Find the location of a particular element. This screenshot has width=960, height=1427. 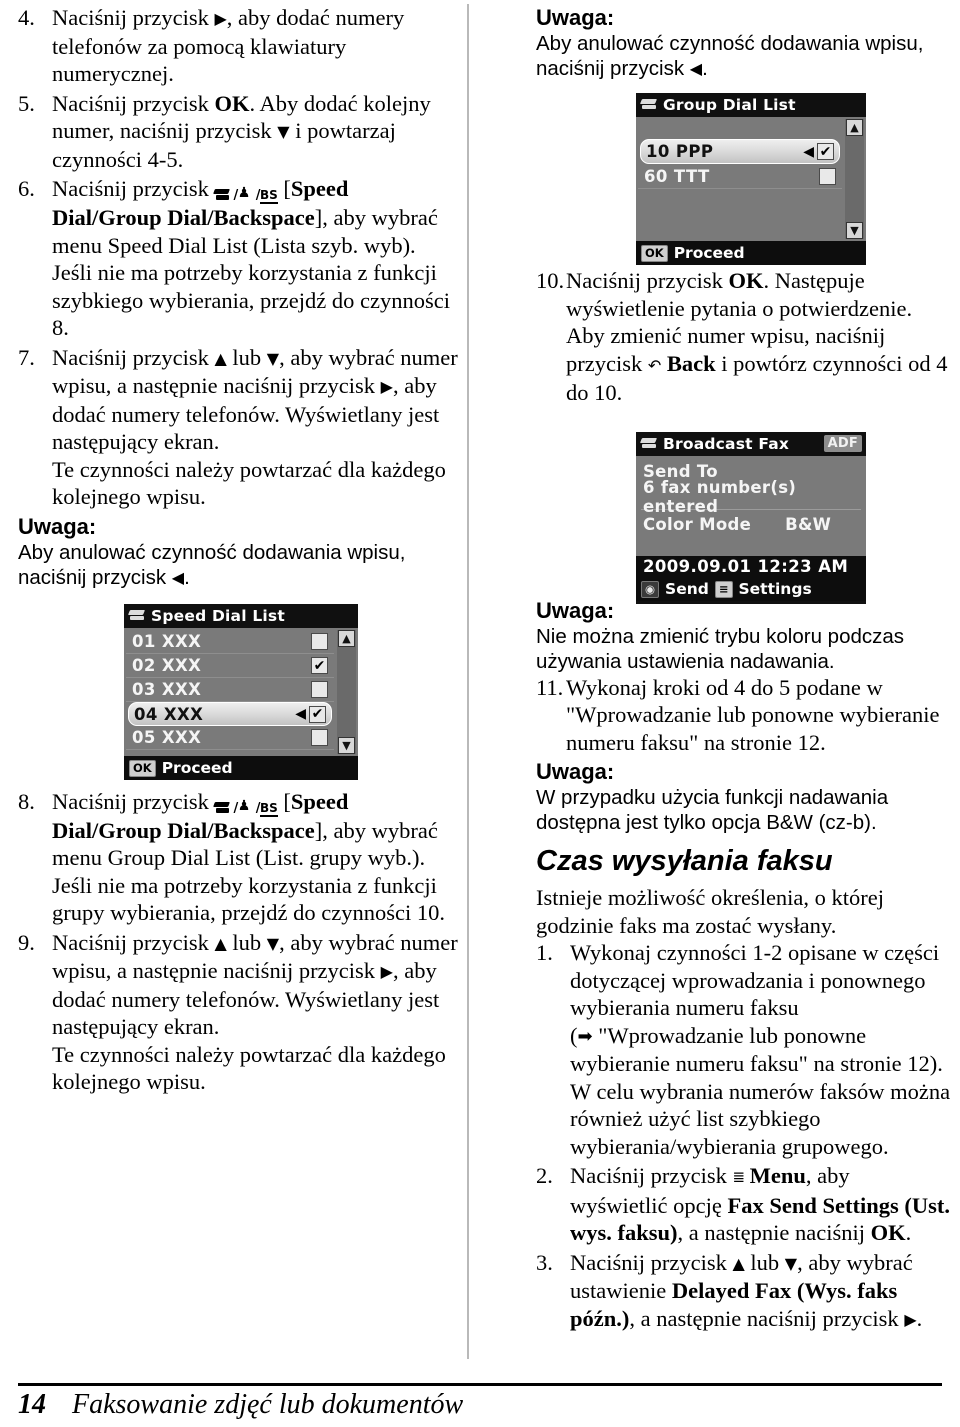

list-item-label: 10 PPP is located at coordinates (680, 151).